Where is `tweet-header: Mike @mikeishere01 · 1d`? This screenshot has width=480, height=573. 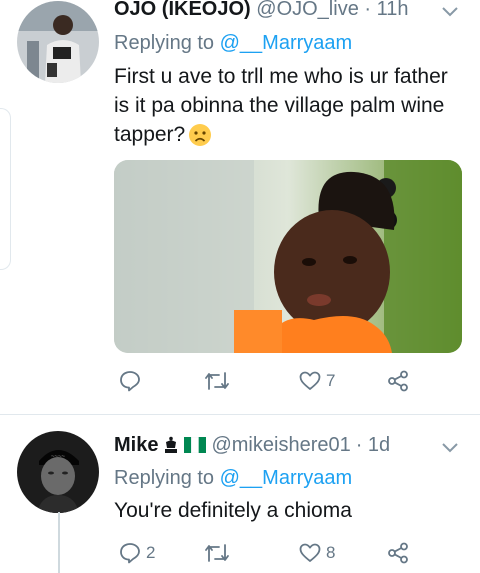
tweet-header: Mike @mikeishere01 · 1d is located at coordinates (252, 445).